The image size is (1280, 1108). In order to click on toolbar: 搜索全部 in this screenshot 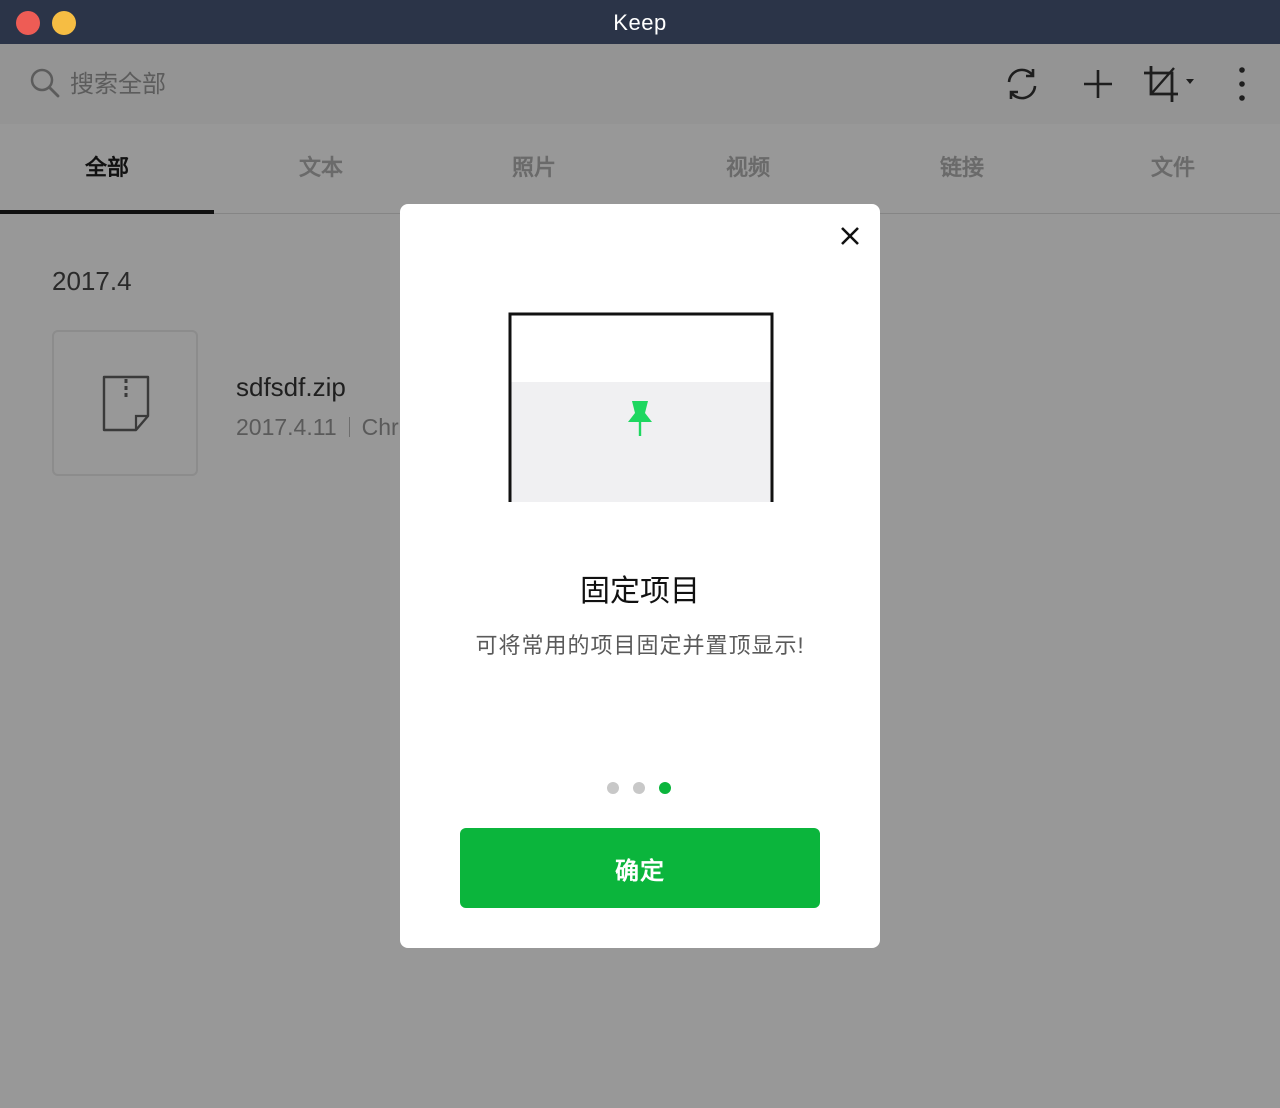, I will do `click(640, 84)`.